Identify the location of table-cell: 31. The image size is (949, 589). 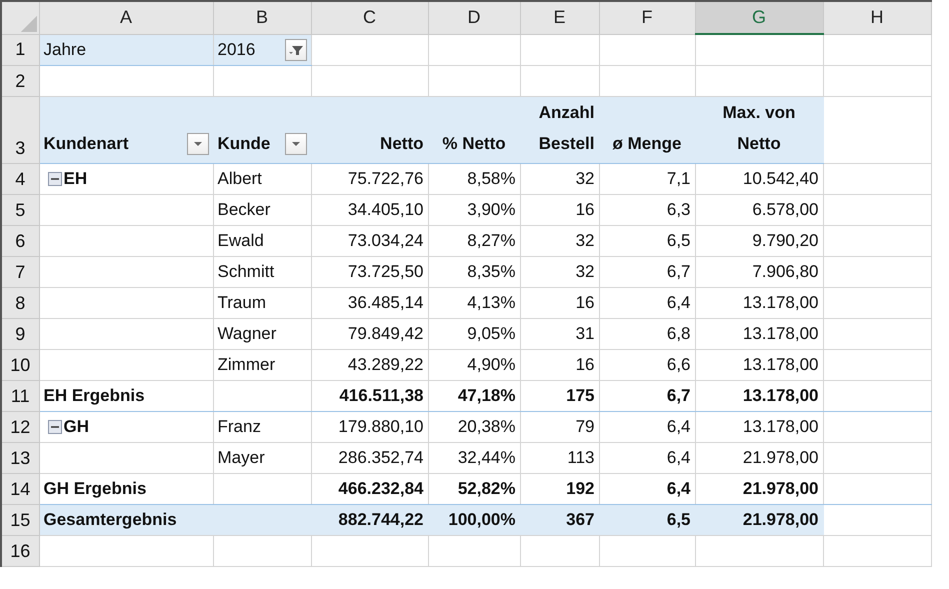
(559, 334).